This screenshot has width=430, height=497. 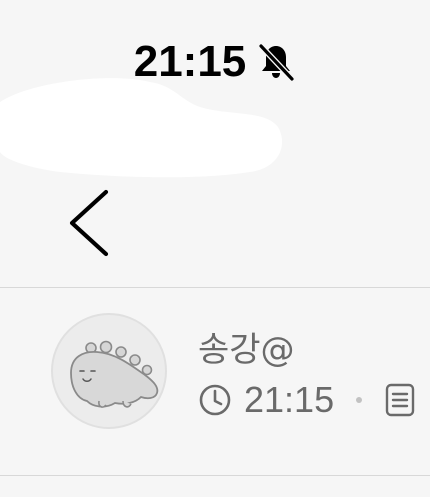 I want to click on clock-icon, so click(x=215, y=400).